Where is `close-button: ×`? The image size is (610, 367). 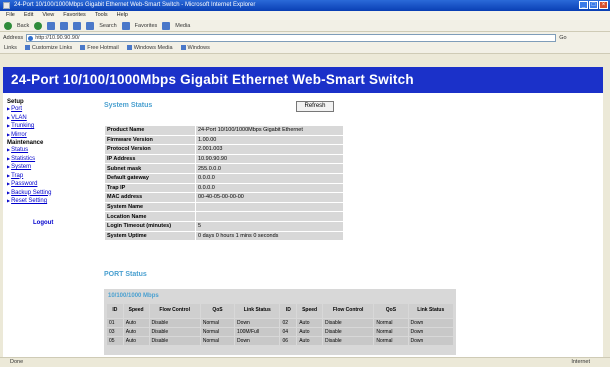
close-button: × is located at coordinates (603, 5).